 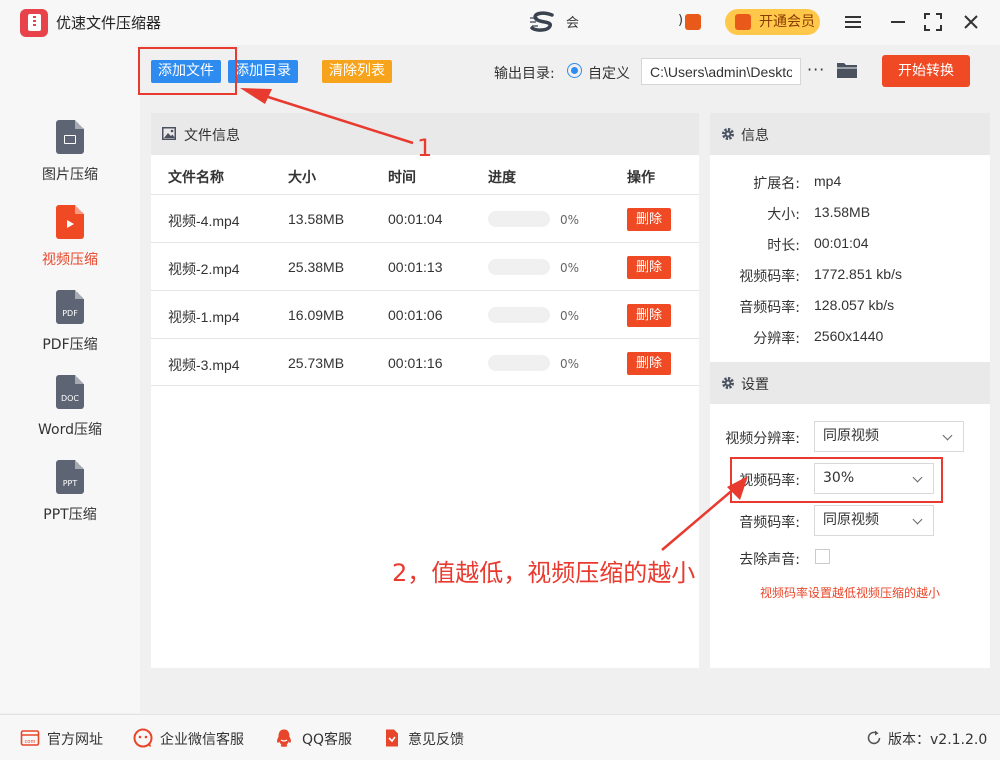 What do you see at coordinates (933, 22) in the screenshot?
I see `maximize-icon` at bounding box center [933, 22].